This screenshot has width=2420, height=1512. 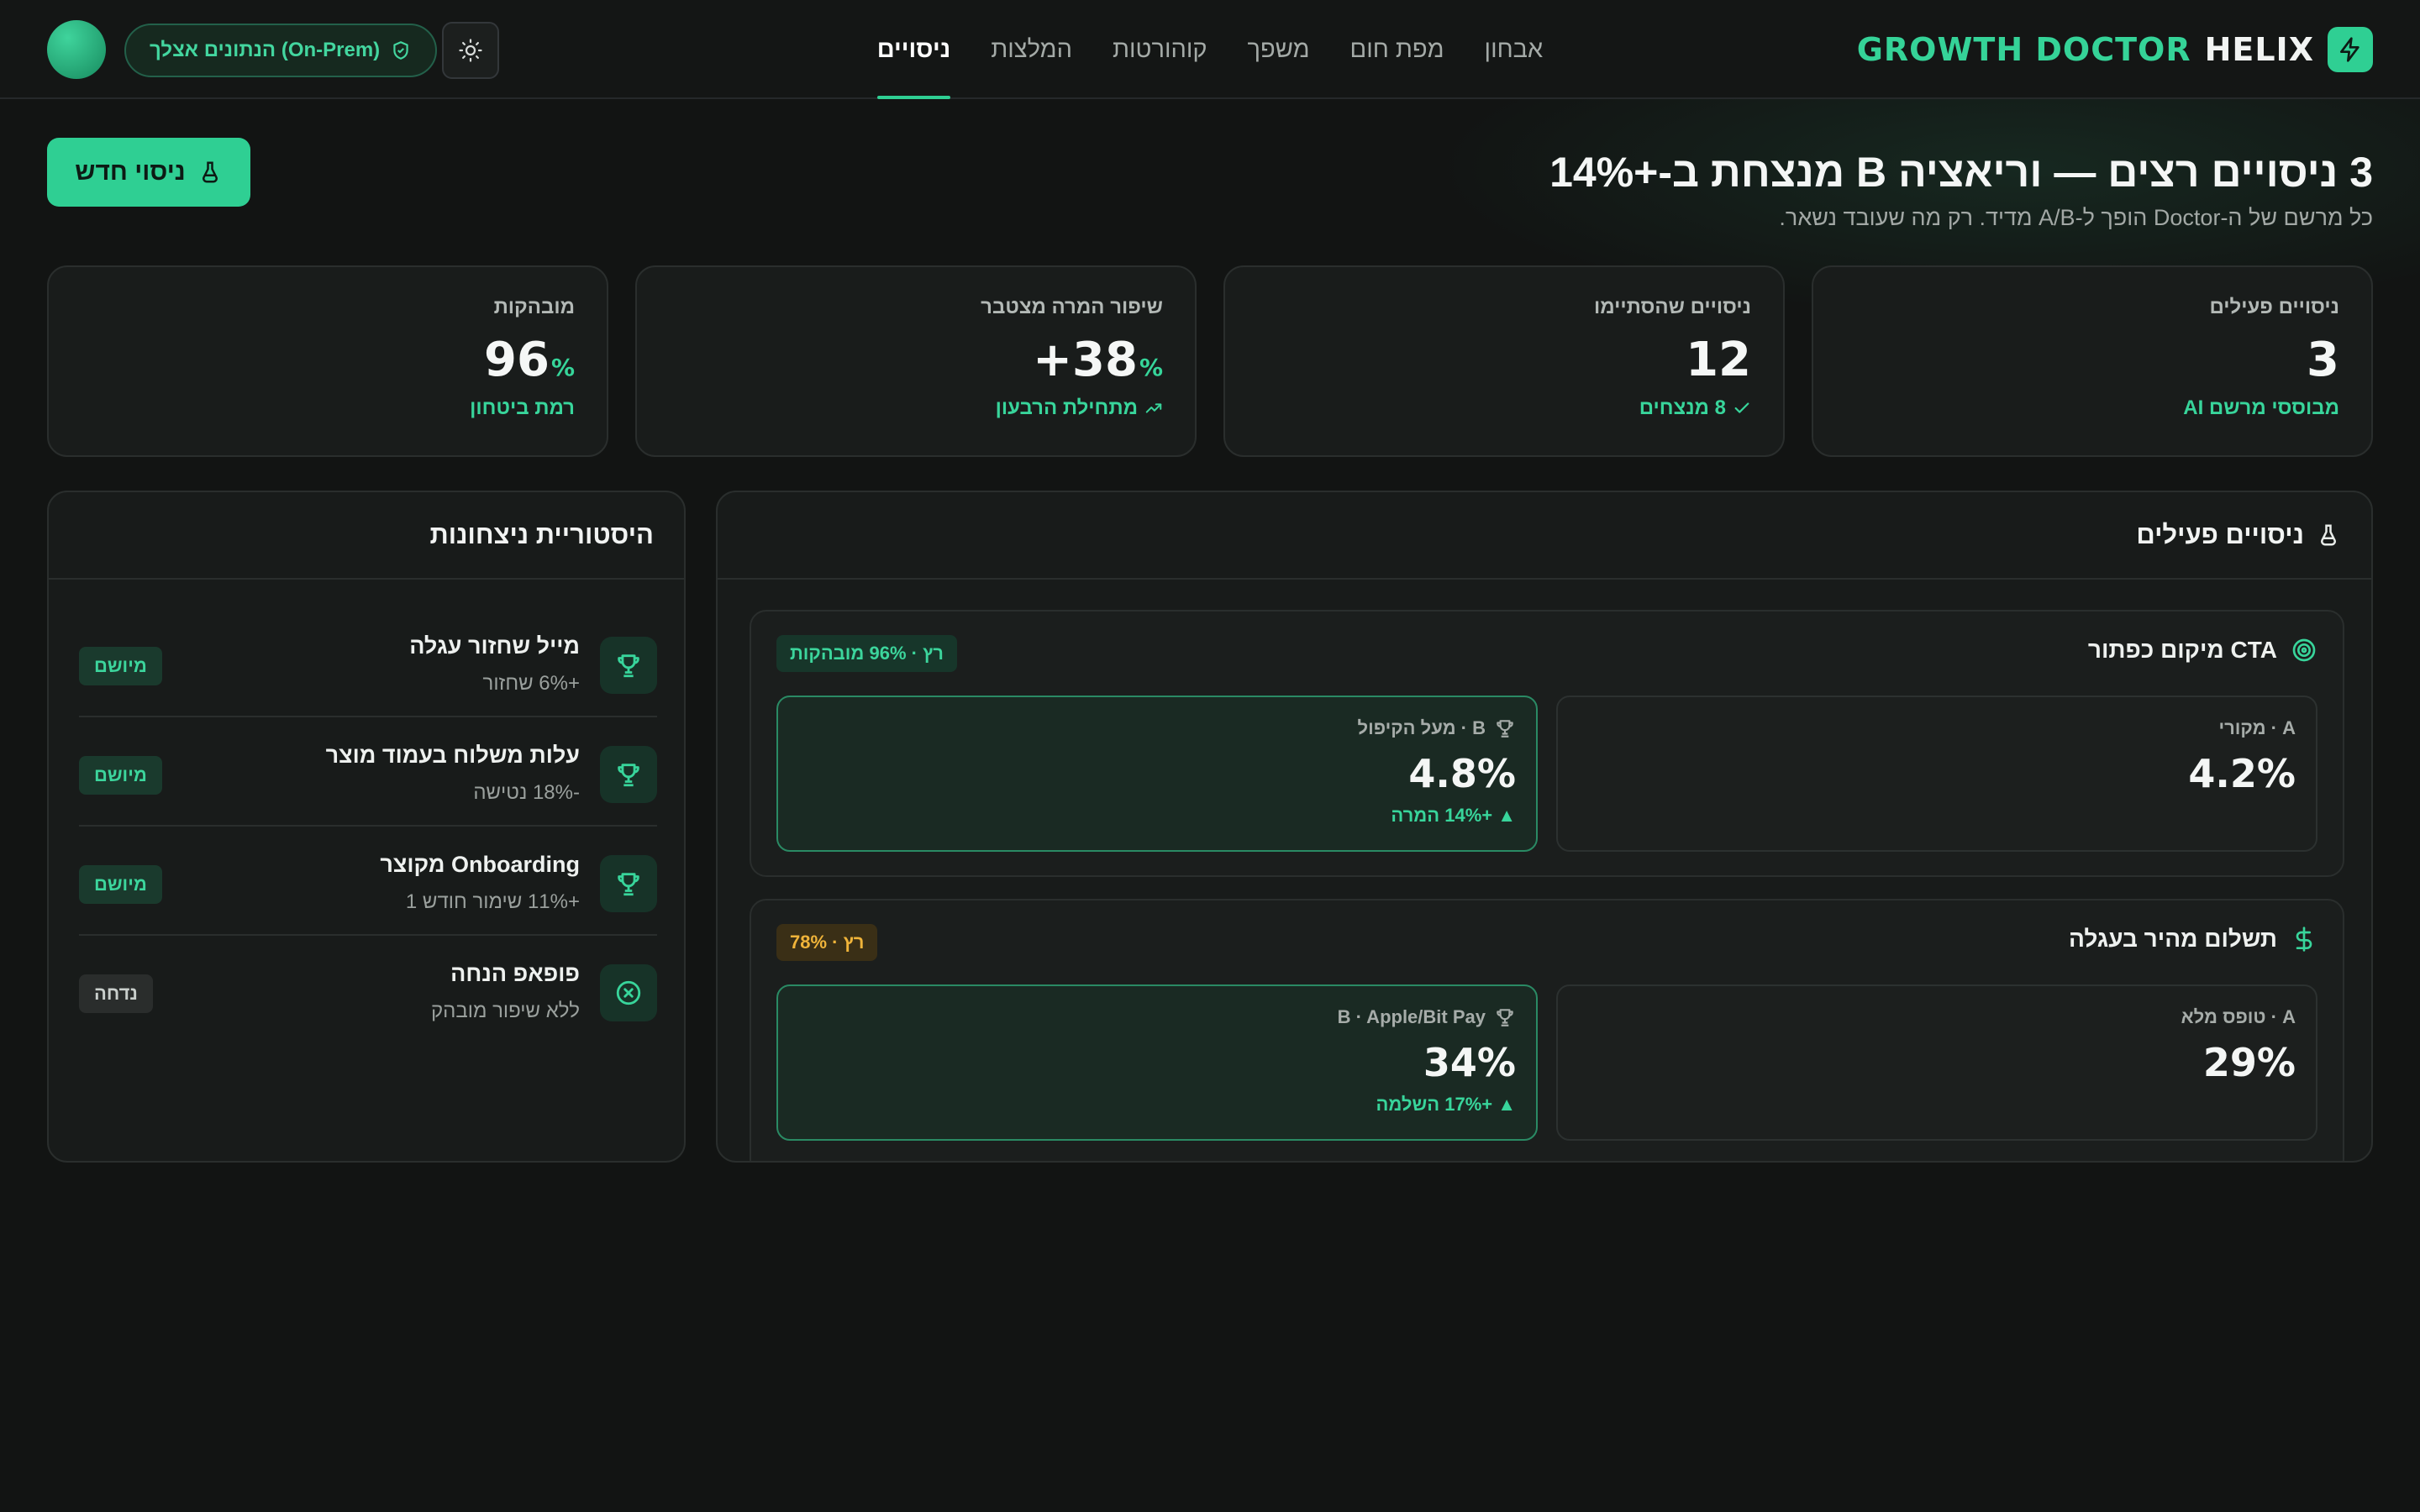 What do you see at coordinates (1672, 307) in the screenshot?
I see `kpi-label: ניסויים שהסתיימו` at bounding box center [1672, 307].